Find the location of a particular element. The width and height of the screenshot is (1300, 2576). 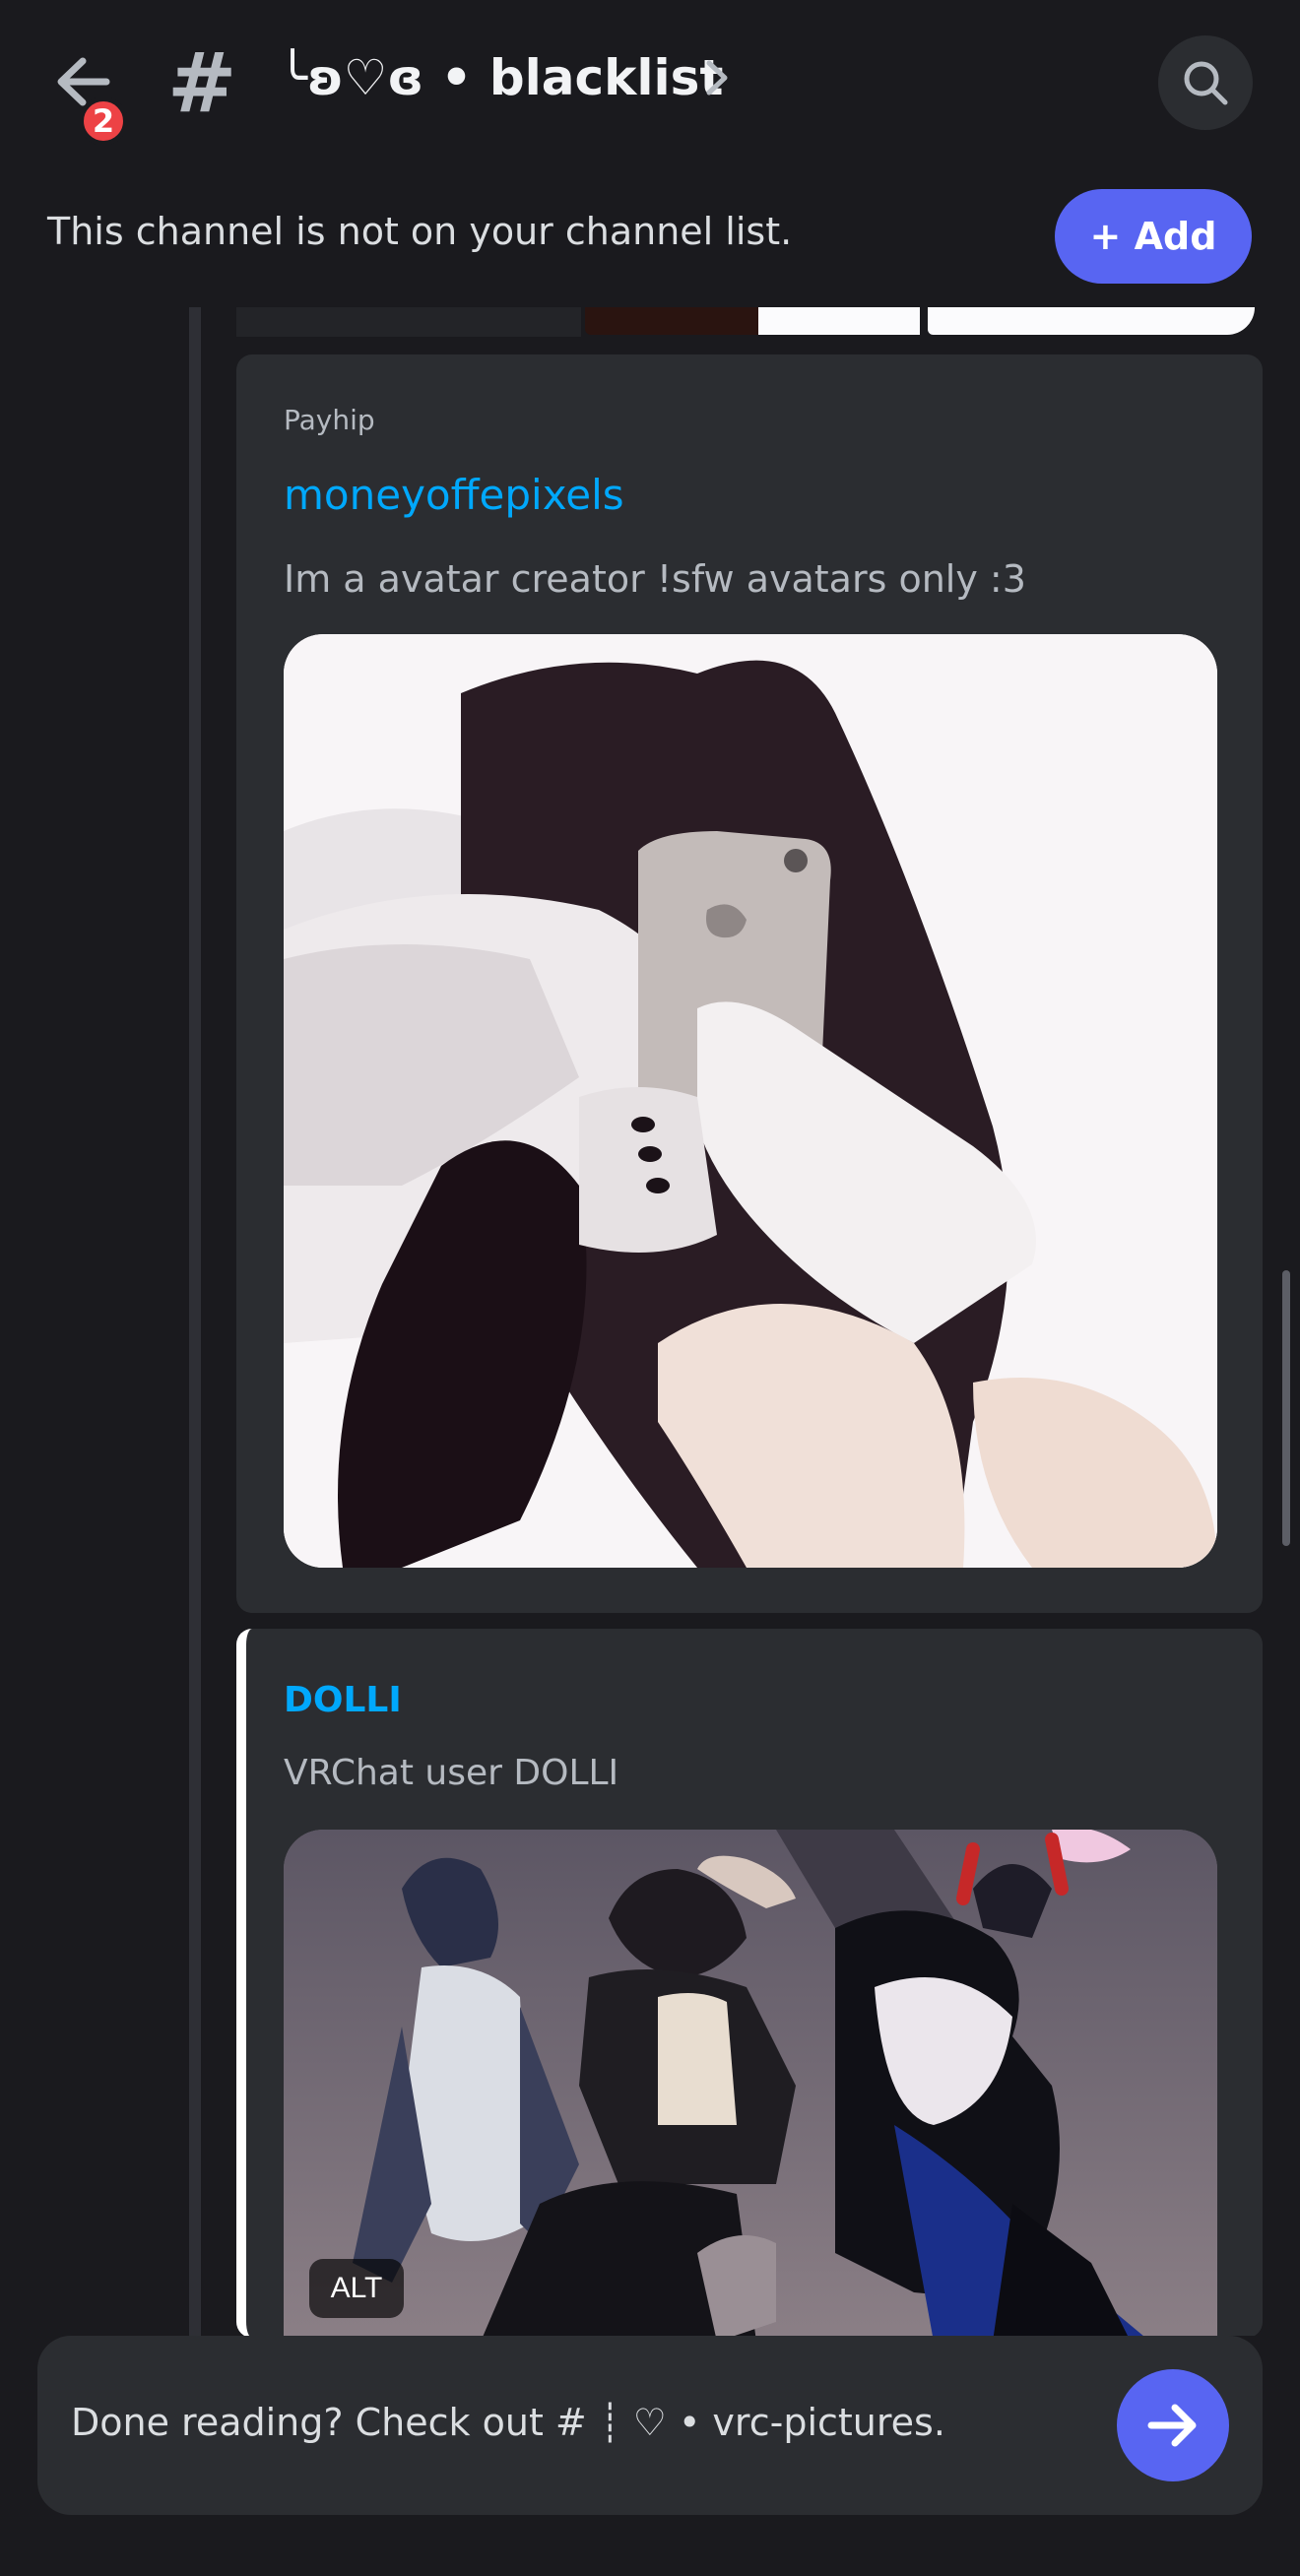

embed-image: ALT is located at coordinates (750, 2084).